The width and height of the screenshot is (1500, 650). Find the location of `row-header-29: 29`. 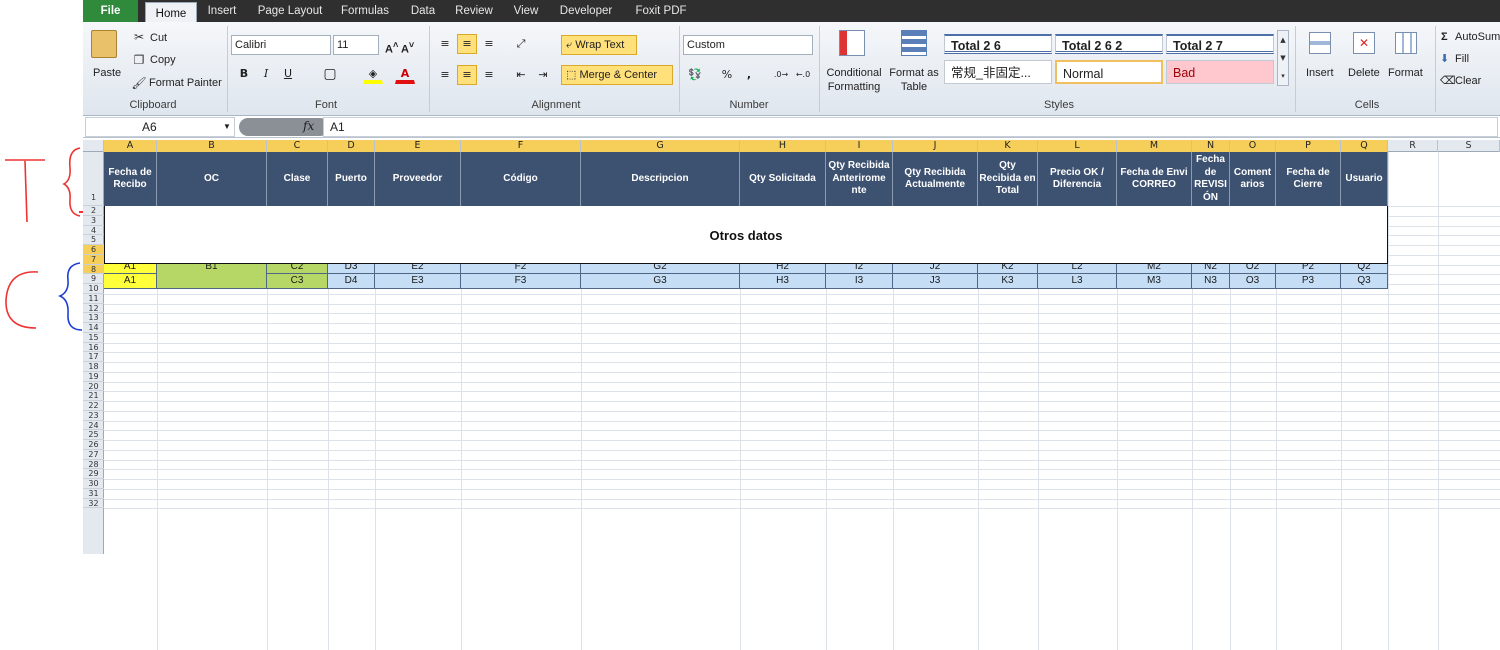

row-header-29: 29 is located at coordinates (93, 474).